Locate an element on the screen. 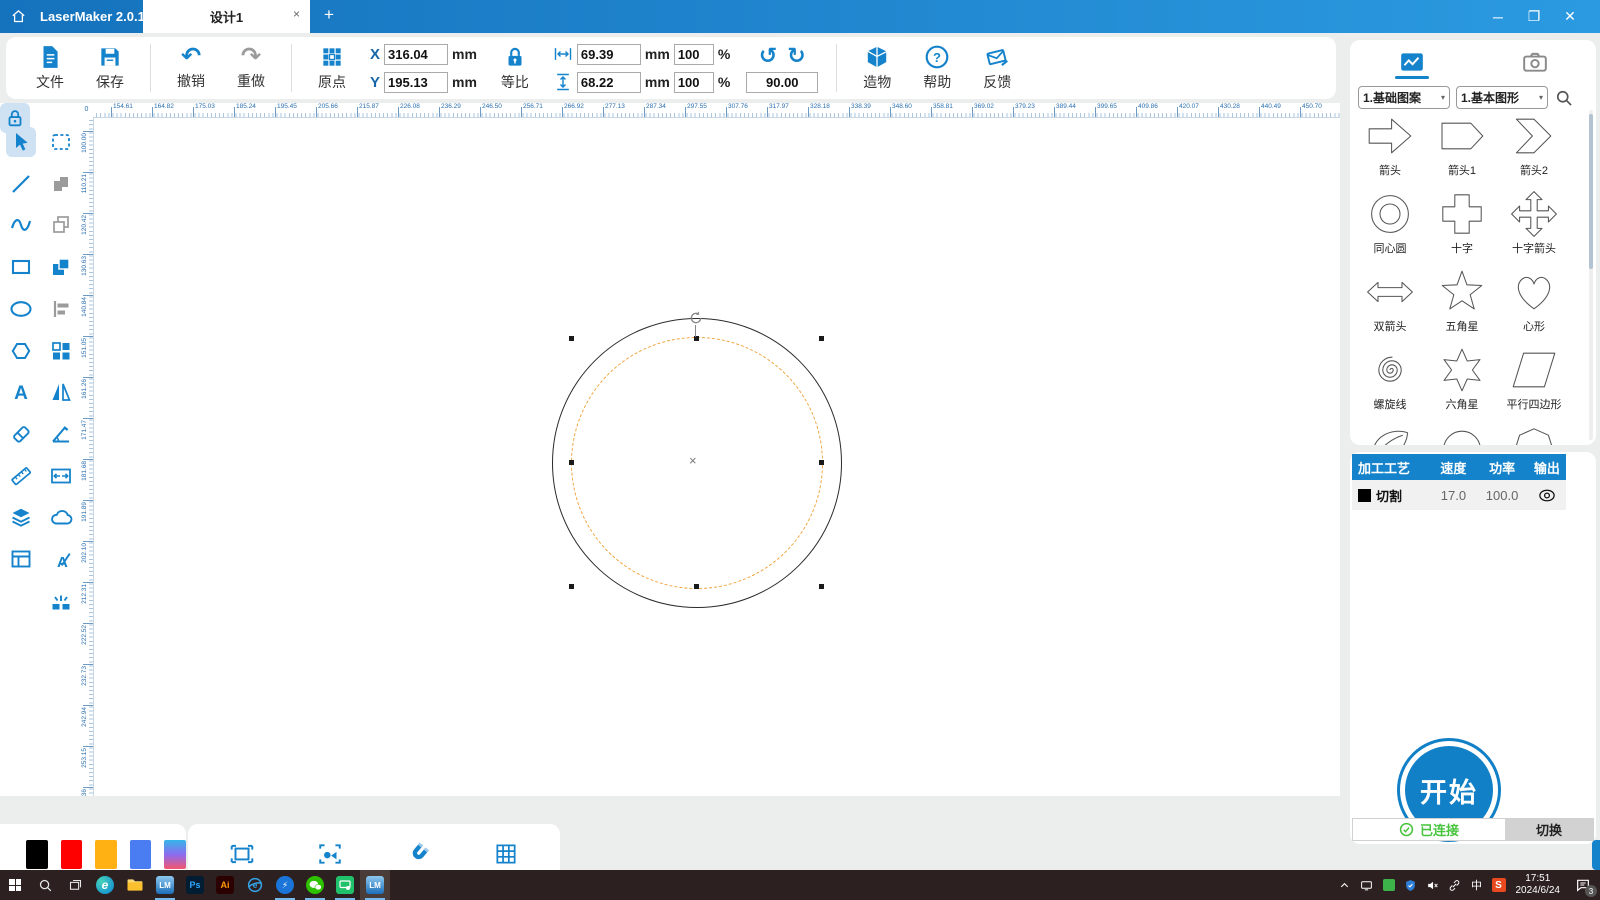  line-tool is located at coordinates (21, 184).